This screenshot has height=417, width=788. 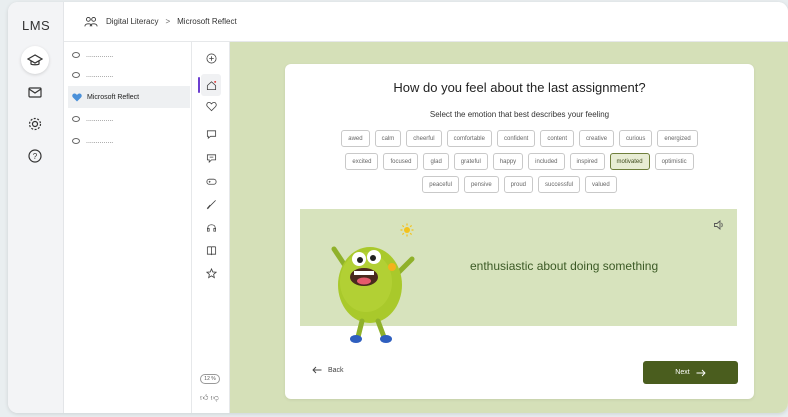 I want to click on home-button, so click(x=209, y=85).